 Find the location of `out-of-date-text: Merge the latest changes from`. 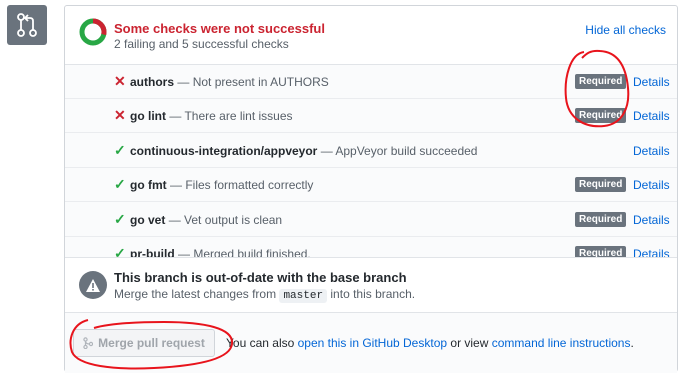

out-of-date-text: Merge the latest changes from is located at coordinates (195, 294).